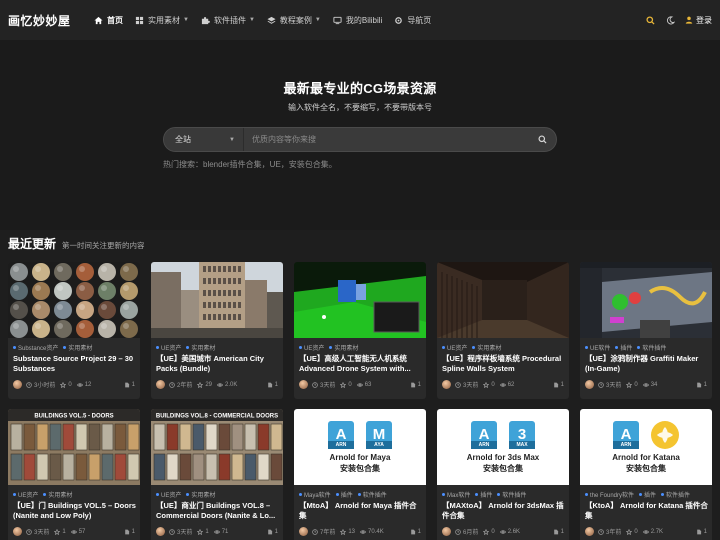  I want to click on card-title: 【KtoA】 Arnold for Katana 插件合集, so click(647, 511).